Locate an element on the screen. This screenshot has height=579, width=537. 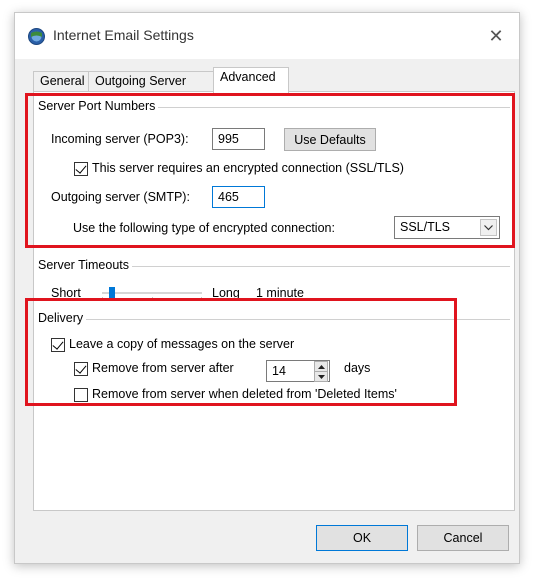
outgoing-server-label: Outgoing server (SMTP): is located at coordinates (120, 197).